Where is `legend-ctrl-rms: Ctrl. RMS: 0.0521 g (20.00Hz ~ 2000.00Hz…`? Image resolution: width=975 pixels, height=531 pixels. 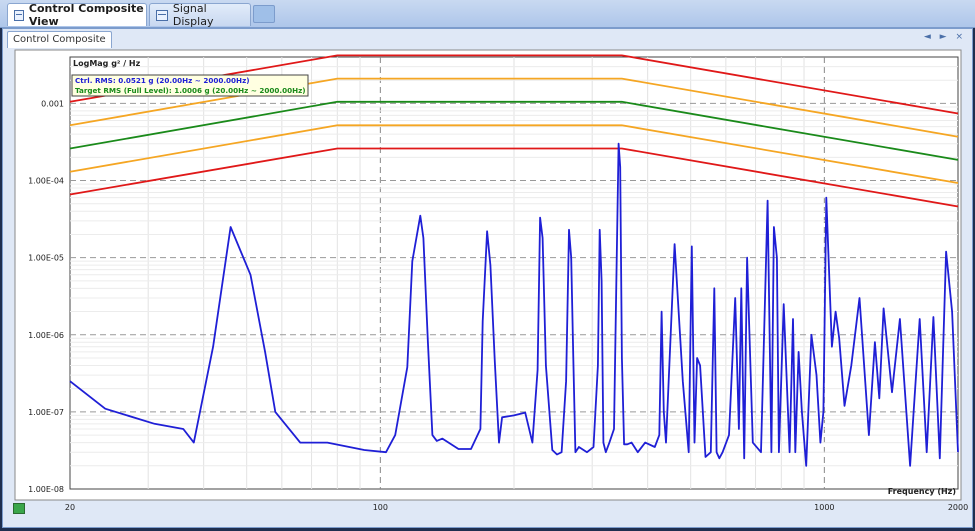 legend-ctrl-rms: Ctrl. RMS: 0.0521 g (20.00Hz ~ 2000.00Hz… is located at coordinates (162, 80).